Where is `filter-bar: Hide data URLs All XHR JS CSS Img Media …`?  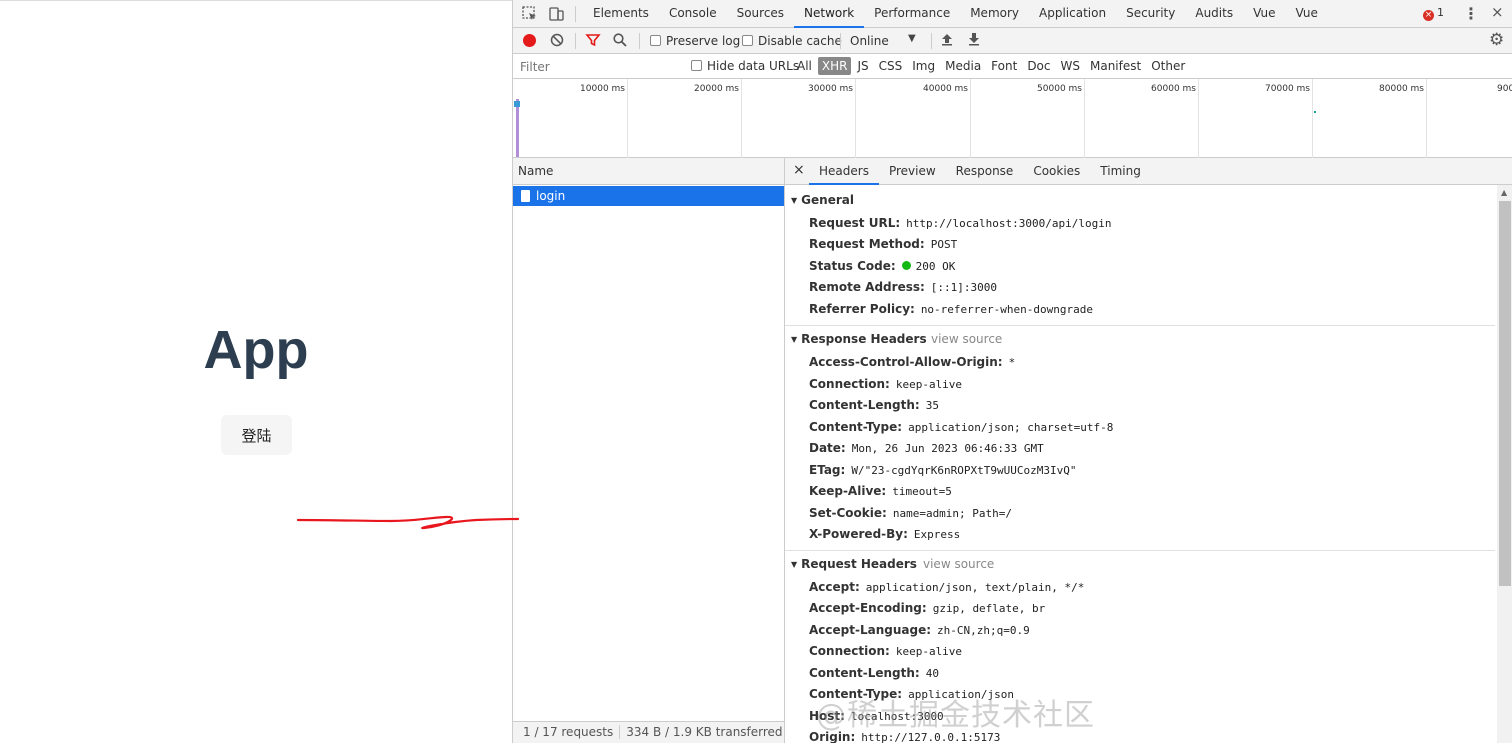
filter-bar: Hide data URLs All XHR JS CSS Img Media … is located at coordinates (1012, 66).